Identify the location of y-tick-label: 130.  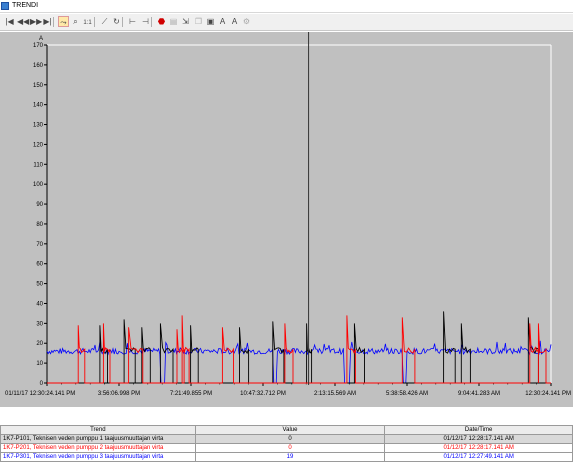
(38, 126).